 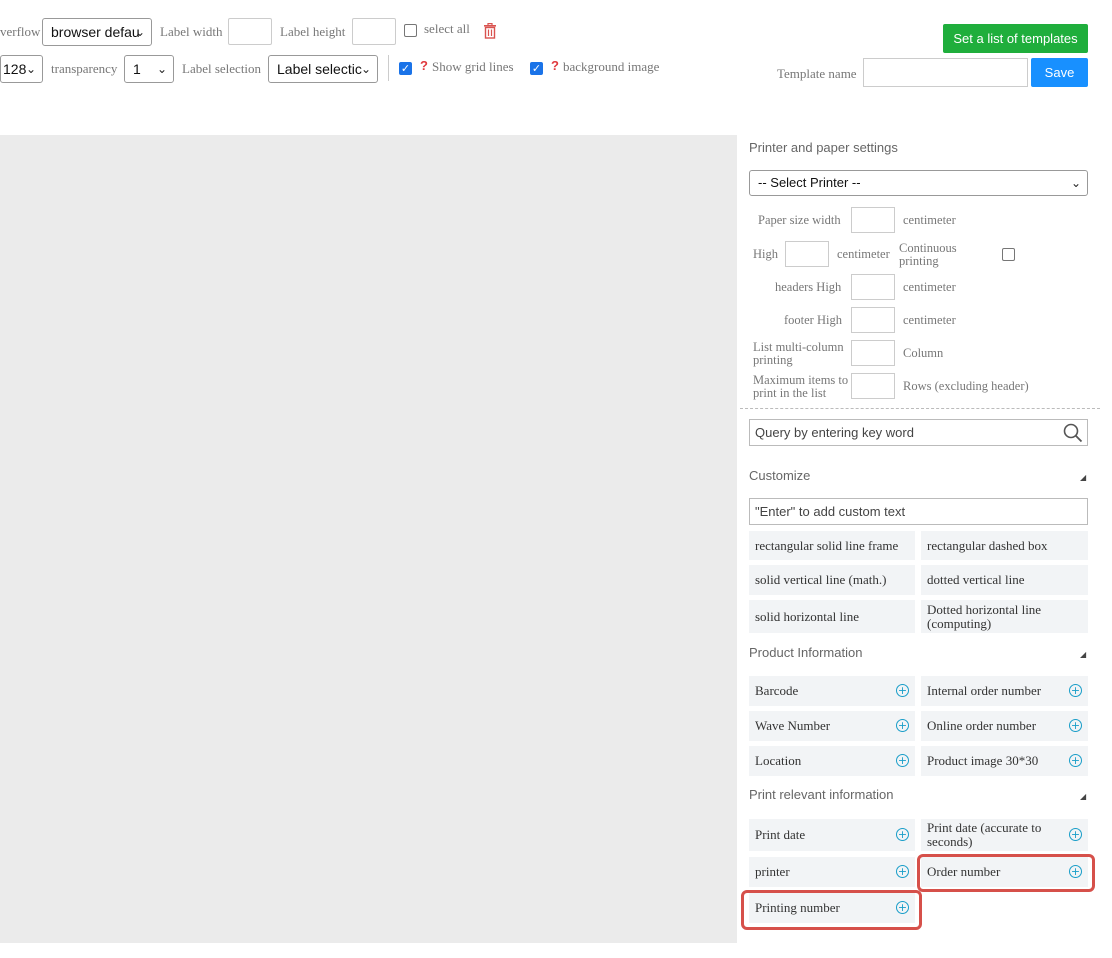 What do you see at coordinates (405, 68) in the screenshot?
I see `show-grid-lines-checkbox: ✓` at bounding box center [405, 68].